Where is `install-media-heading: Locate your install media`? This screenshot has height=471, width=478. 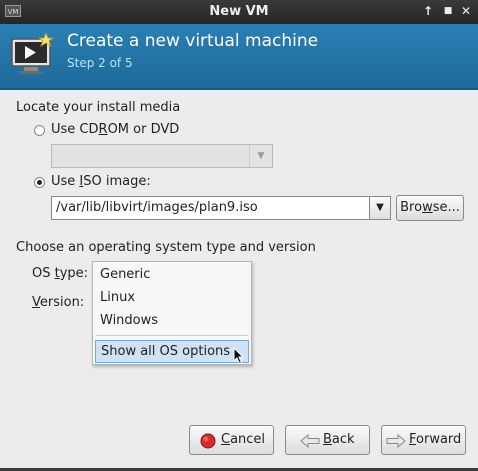
install-media-heading: Locate your install media is located at coordinates (98, 107).